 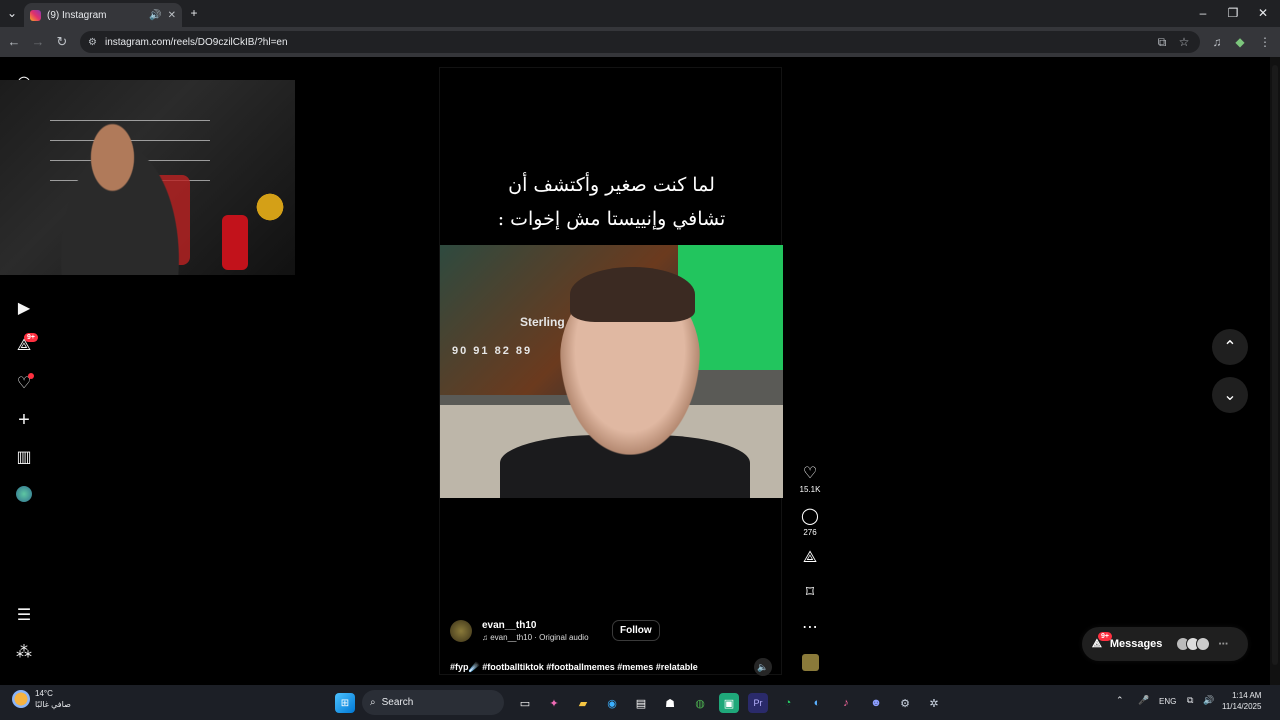 I want to click on reel-video-frame: Sterling 90 91 82 89, so click(x=611, y=371).